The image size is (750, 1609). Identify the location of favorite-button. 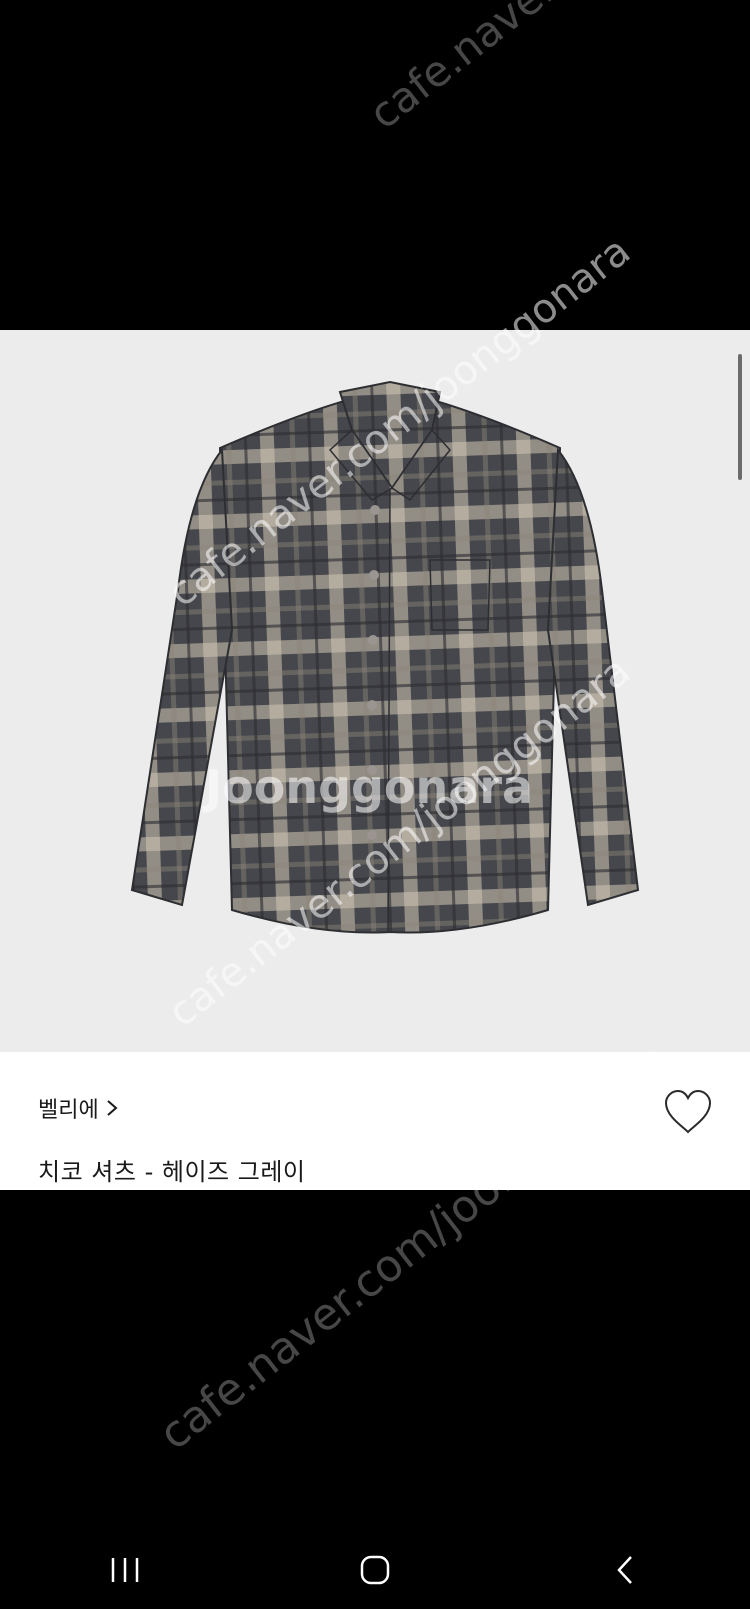
(688, 1112).